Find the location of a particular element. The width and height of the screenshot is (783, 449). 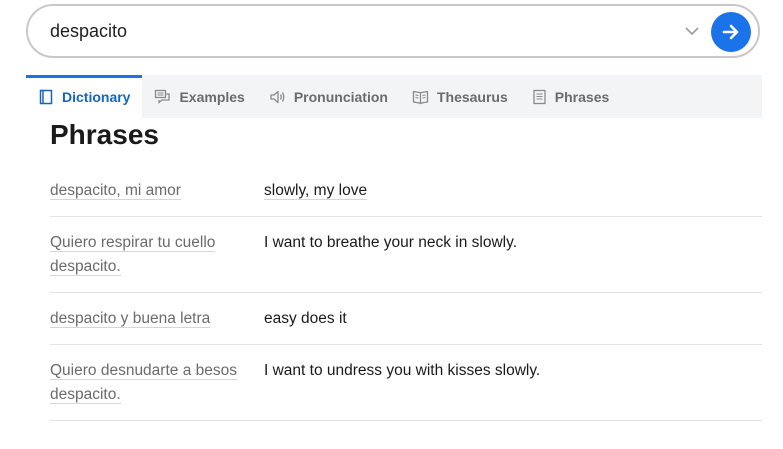

tab-thesaurus-label: Thesaurus is located at coordinates (472, 96).